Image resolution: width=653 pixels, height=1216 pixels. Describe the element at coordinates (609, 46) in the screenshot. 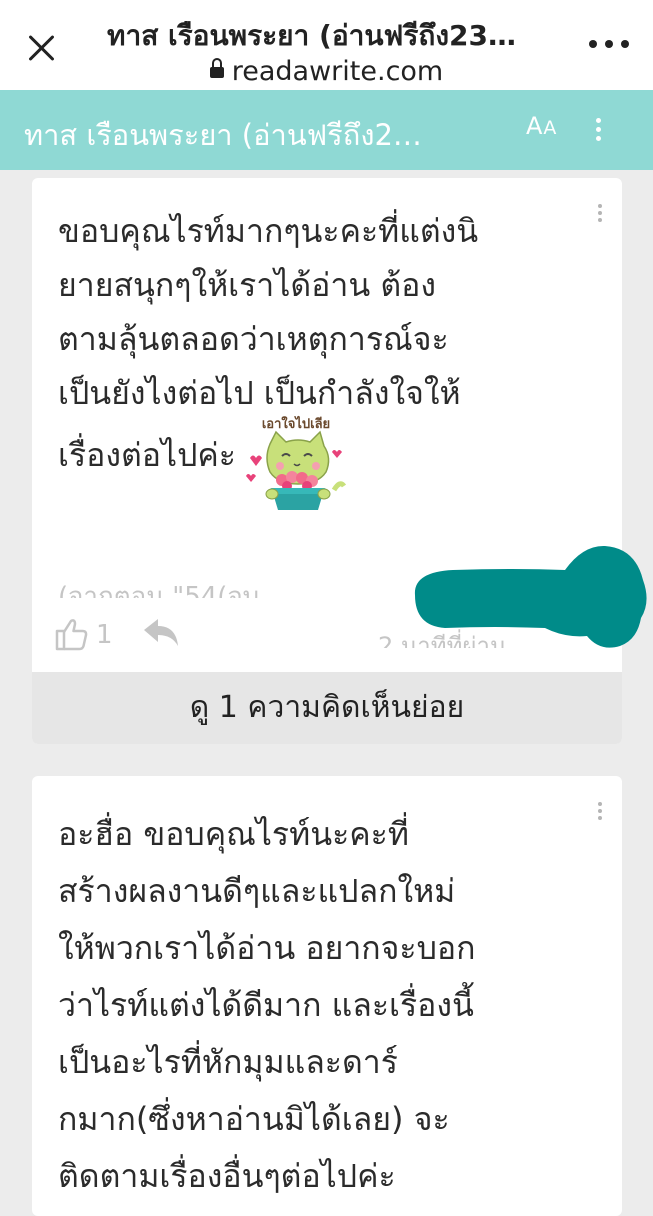

I see `more-icon` at that location.